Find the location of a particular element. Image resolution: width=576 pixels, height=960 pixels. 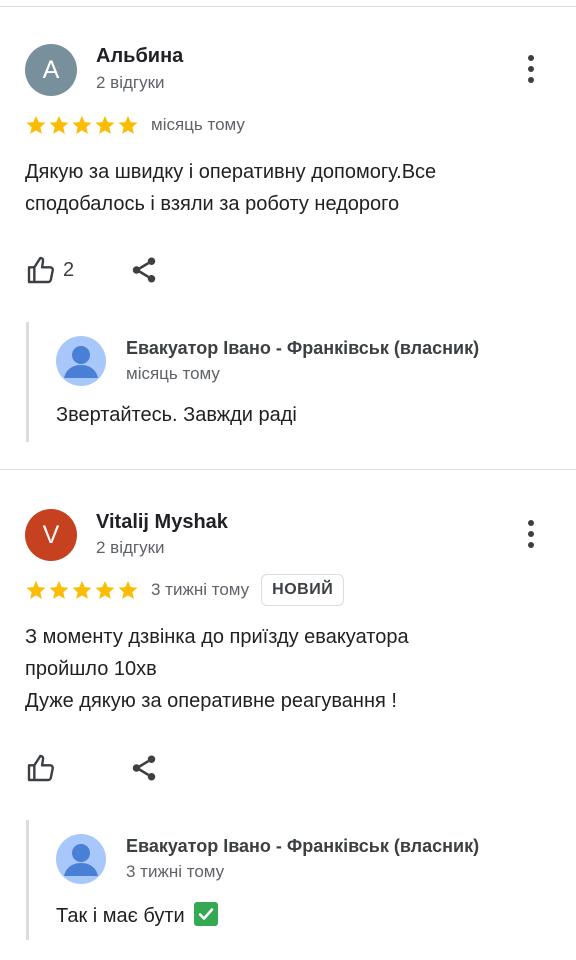

review-date: 3 тижні тому is located at coordinates (200, 589).